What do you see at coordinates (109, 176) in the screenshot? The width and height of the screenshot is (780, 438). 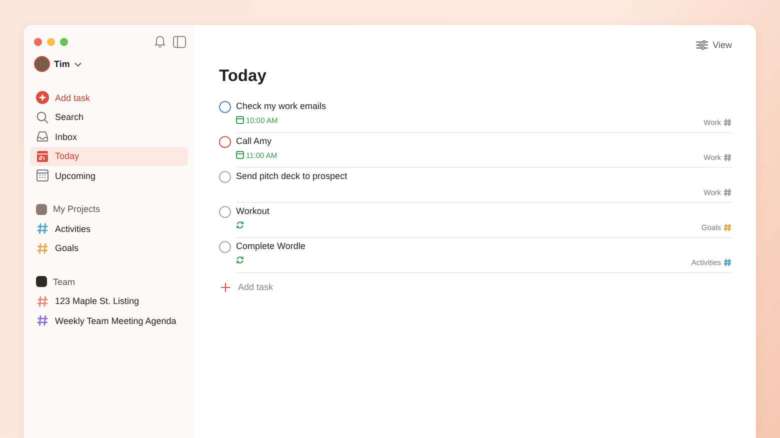 I see `nav-item: Upcoming` at bounding box center [109, 176].